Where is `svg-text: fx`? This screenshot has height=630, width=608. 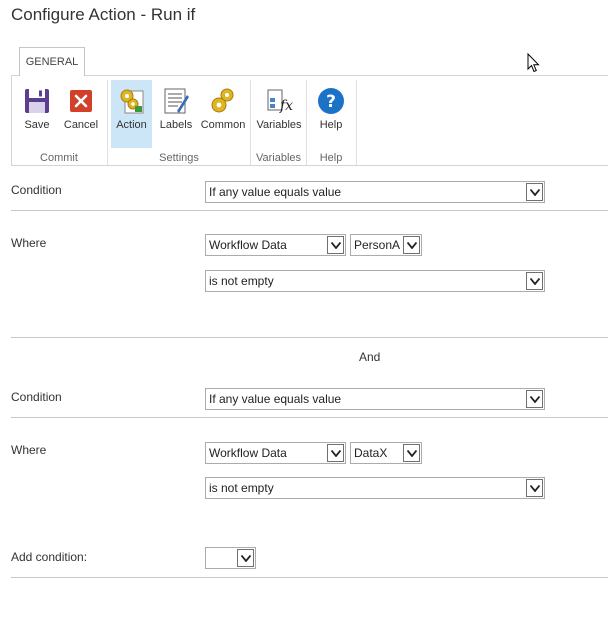 svg-text: fx is located at coordinates (286, 106).